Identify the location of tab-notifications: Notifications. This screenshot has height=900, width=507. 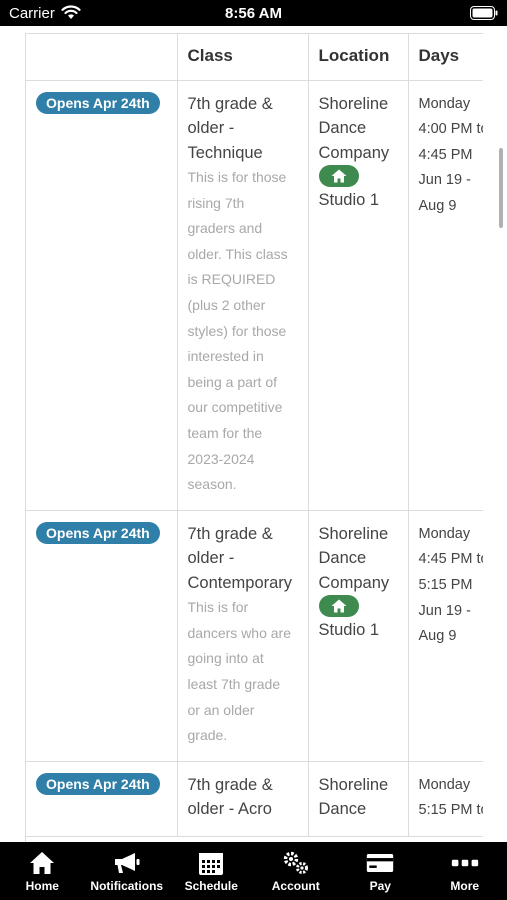
(127, 871).